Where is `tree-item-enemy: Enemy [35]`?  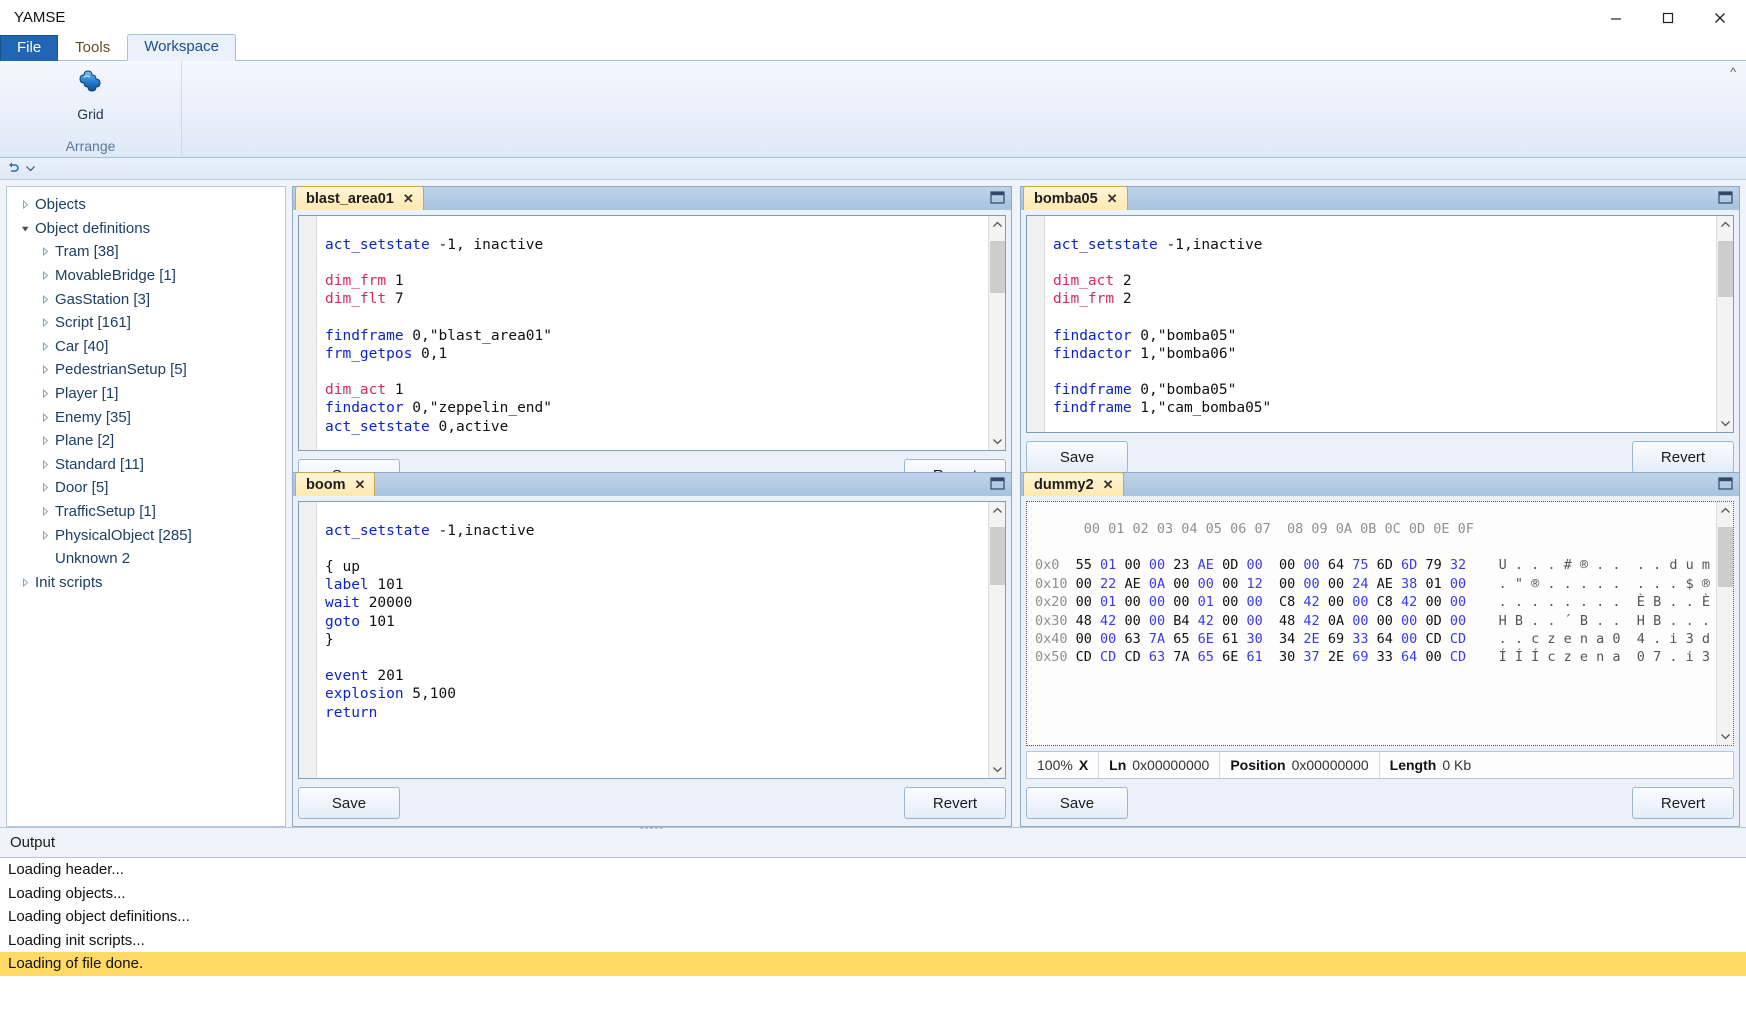
tree-item-enemy: Enemy [35] is located at coordinates (146, 417).